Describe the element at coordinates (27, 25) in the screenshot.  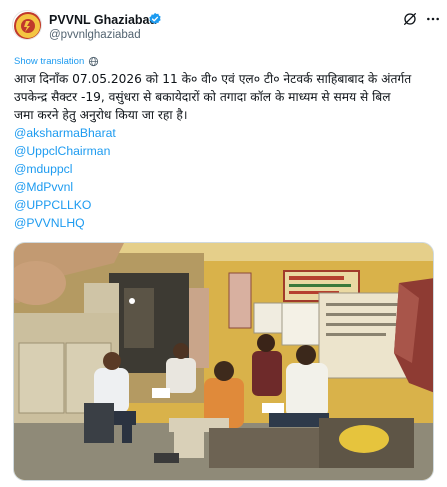
I see `avatar` at that location.